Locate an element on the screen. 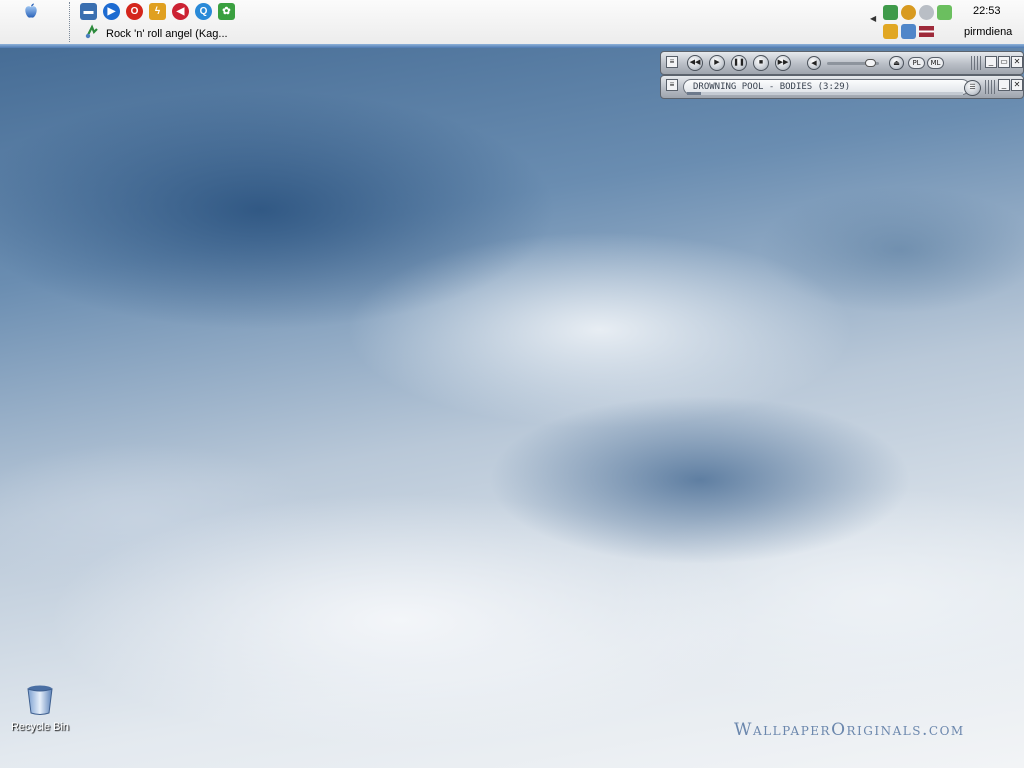 The image size is (1024, 768). eject-icon: ⏏ is located at coordinates (896, 63).